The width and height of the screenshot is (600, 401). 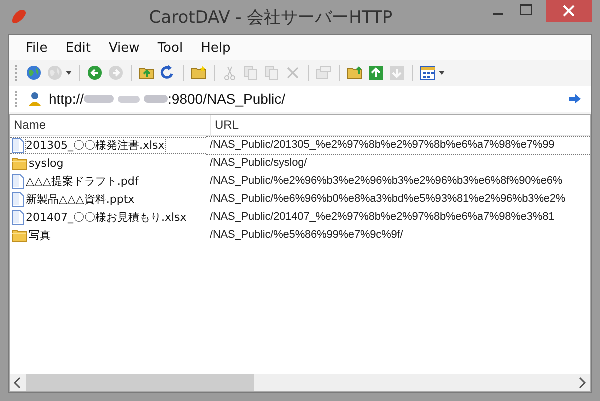 What do you see at coordinates (376, 73) in the screenshot?
I see `upload-icon` at bounding box center [376, 73].